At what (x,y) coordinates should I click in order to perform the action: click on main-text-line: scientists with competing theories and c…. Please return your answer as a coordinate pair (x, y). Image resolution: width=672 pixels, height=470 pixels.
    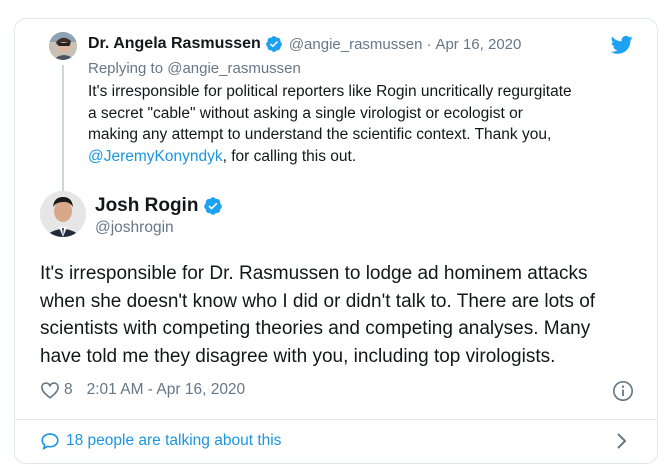
    Looking at the image, I should click on (315, 328).